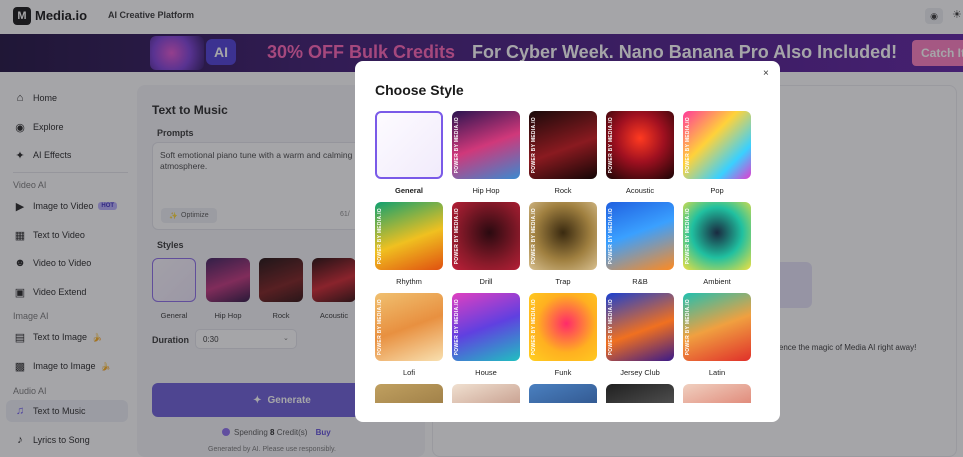 This screenshot has height=457, width=963. Describe the element at coordinates (640, 327) in the screenshot. I see `style-tile-jersey-club: POWER BY MEDIA.IO` at that location.